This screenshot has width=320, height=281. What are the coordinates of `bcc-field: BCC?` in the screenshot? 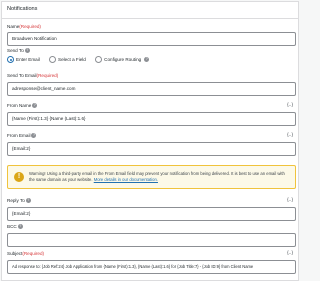 It's located at (151, 235).